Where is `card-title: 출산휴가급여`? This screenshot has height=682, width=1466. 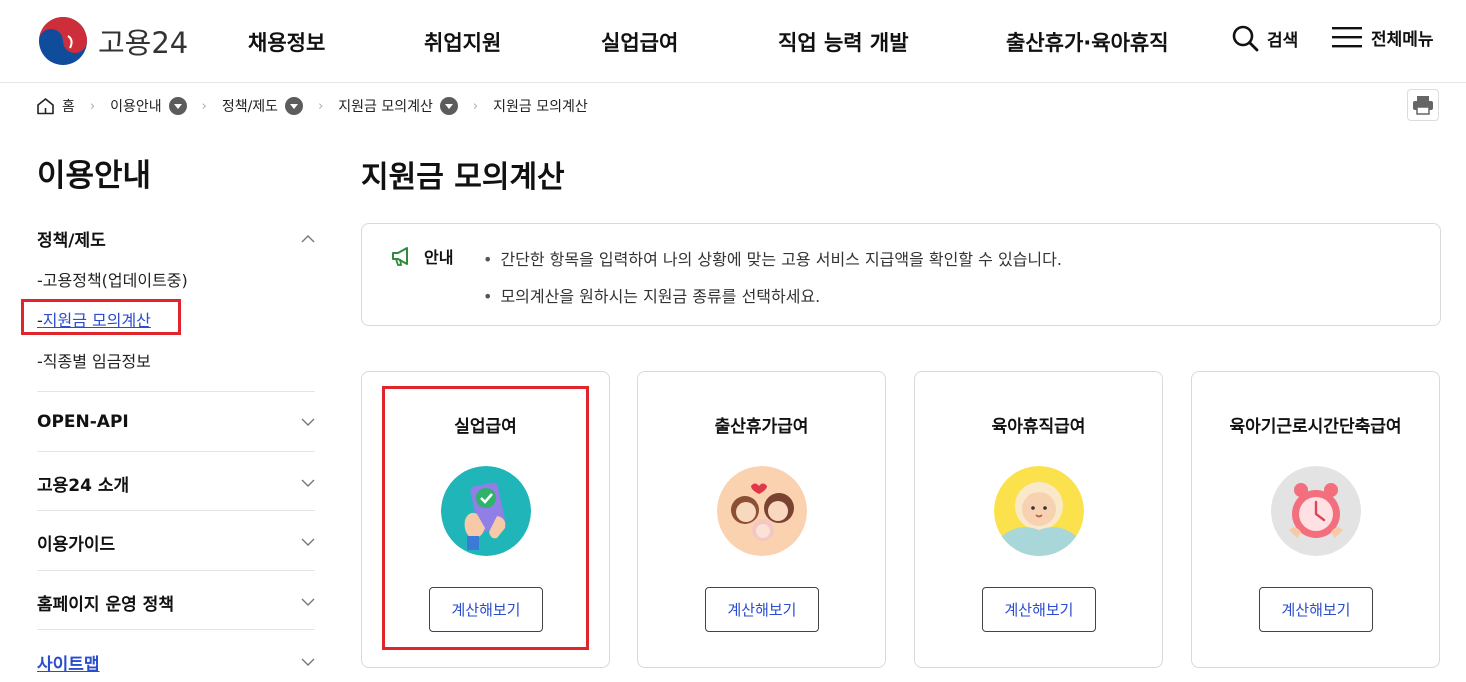 card-title: 출산휴가급여 is located at coordinates (761, 427).